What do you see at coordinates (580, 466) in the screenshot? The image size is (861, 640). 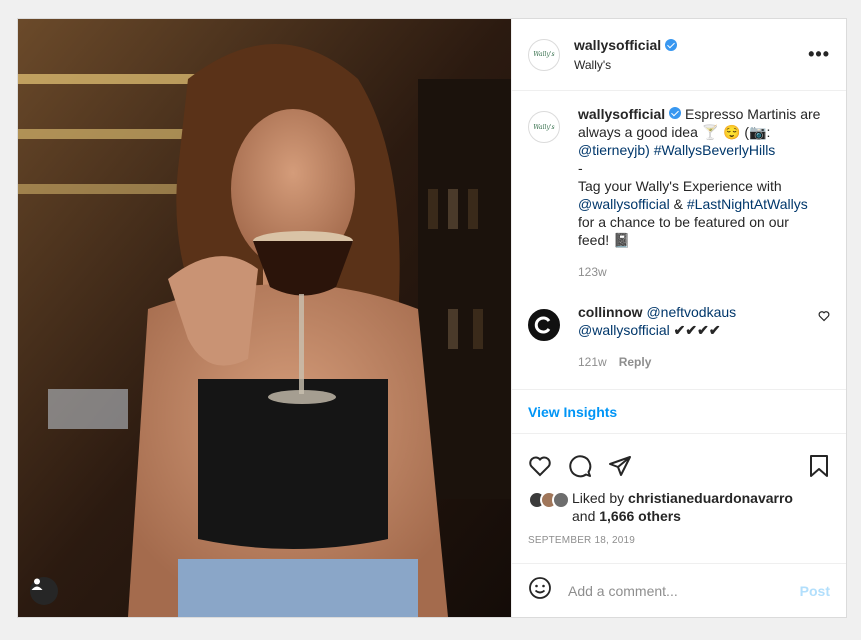 I see `comment-icon` at bounding box center [580, 466].